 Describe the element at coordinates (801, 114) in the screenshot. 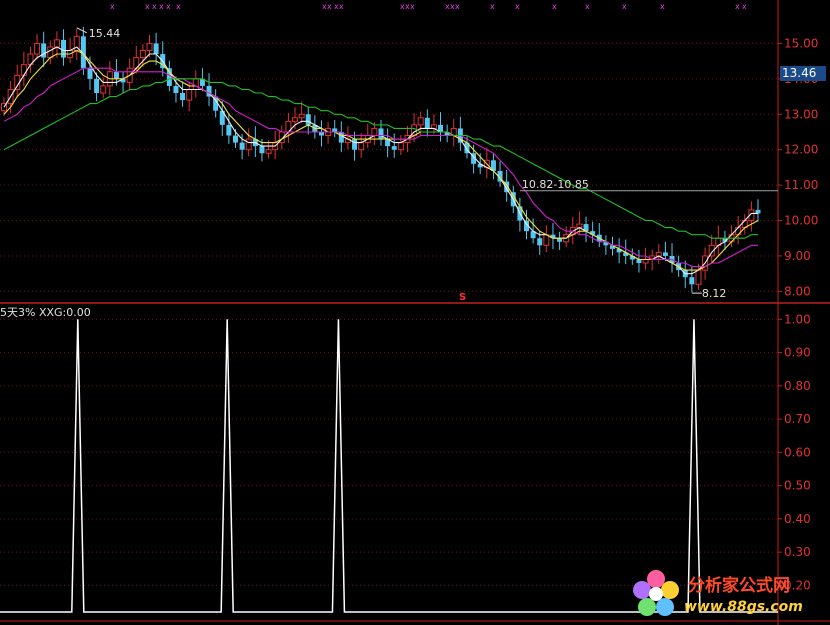

I see `price-tick-label: 13.00` at that location.